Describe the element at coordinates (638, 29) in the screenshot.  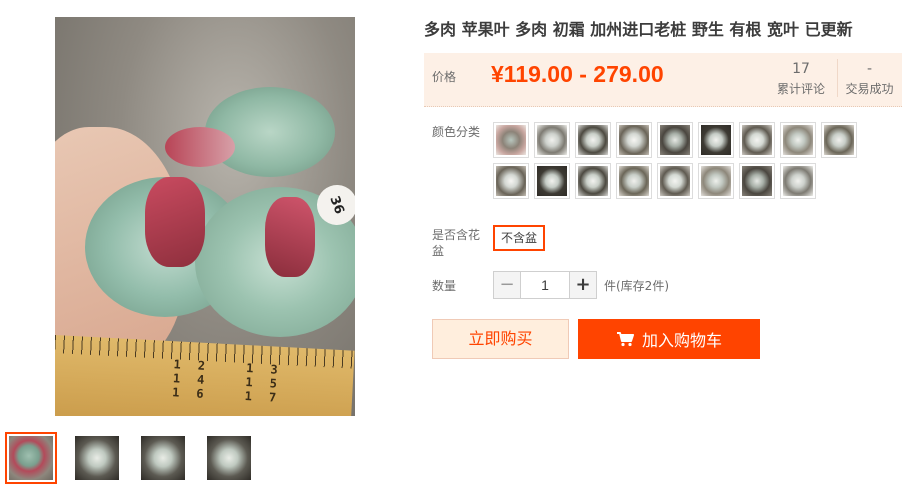
I see `product-title: 多肉 苹果叶 多肉 初霜 加州进口老桩 野生 有根 宽叶 已更新` at that location.